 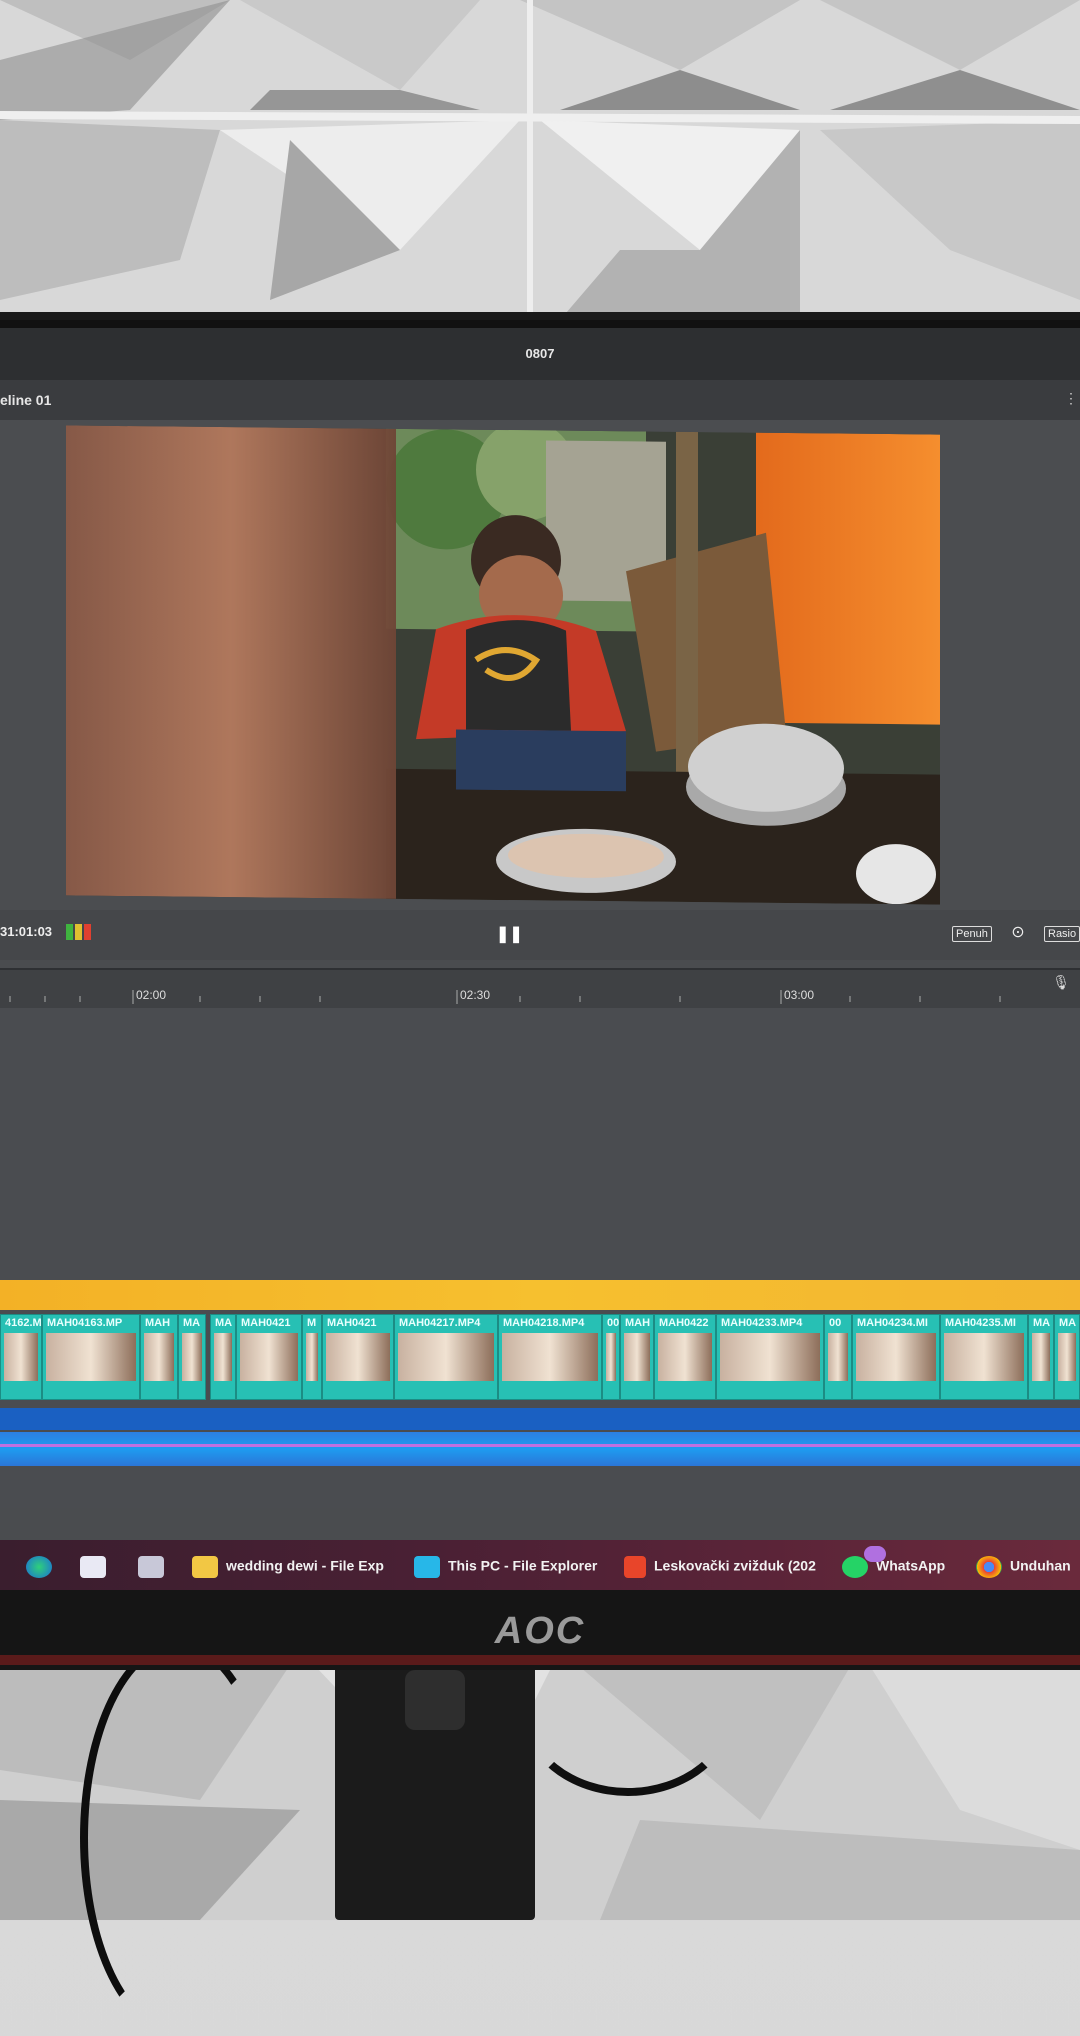 I want to click on taskbar-label: This PC - File Explorer, so click(x=523, y=1565).